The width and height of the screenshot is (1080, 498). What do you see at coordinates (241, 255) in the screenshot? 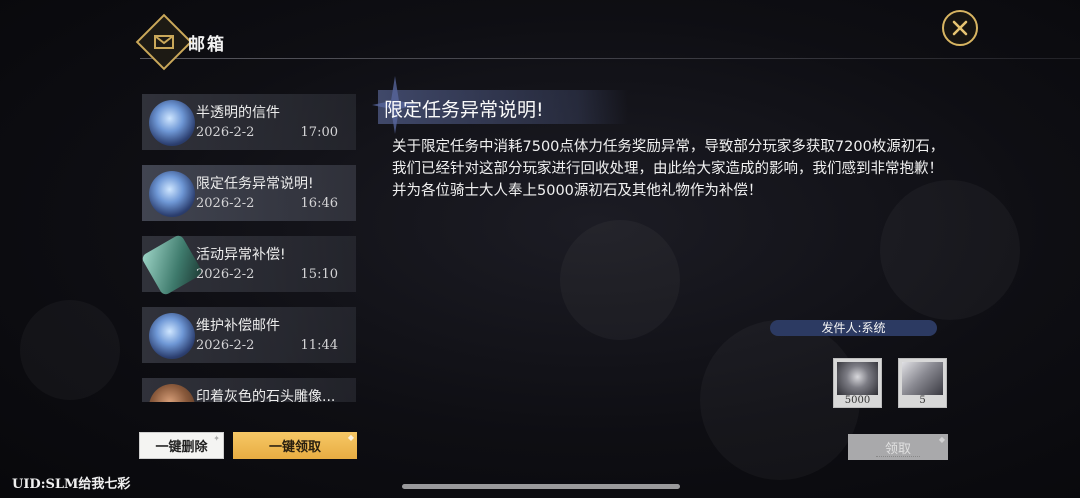
I see `mail-item-title: 活动异常补偿!` at bounding box center [241, 255].